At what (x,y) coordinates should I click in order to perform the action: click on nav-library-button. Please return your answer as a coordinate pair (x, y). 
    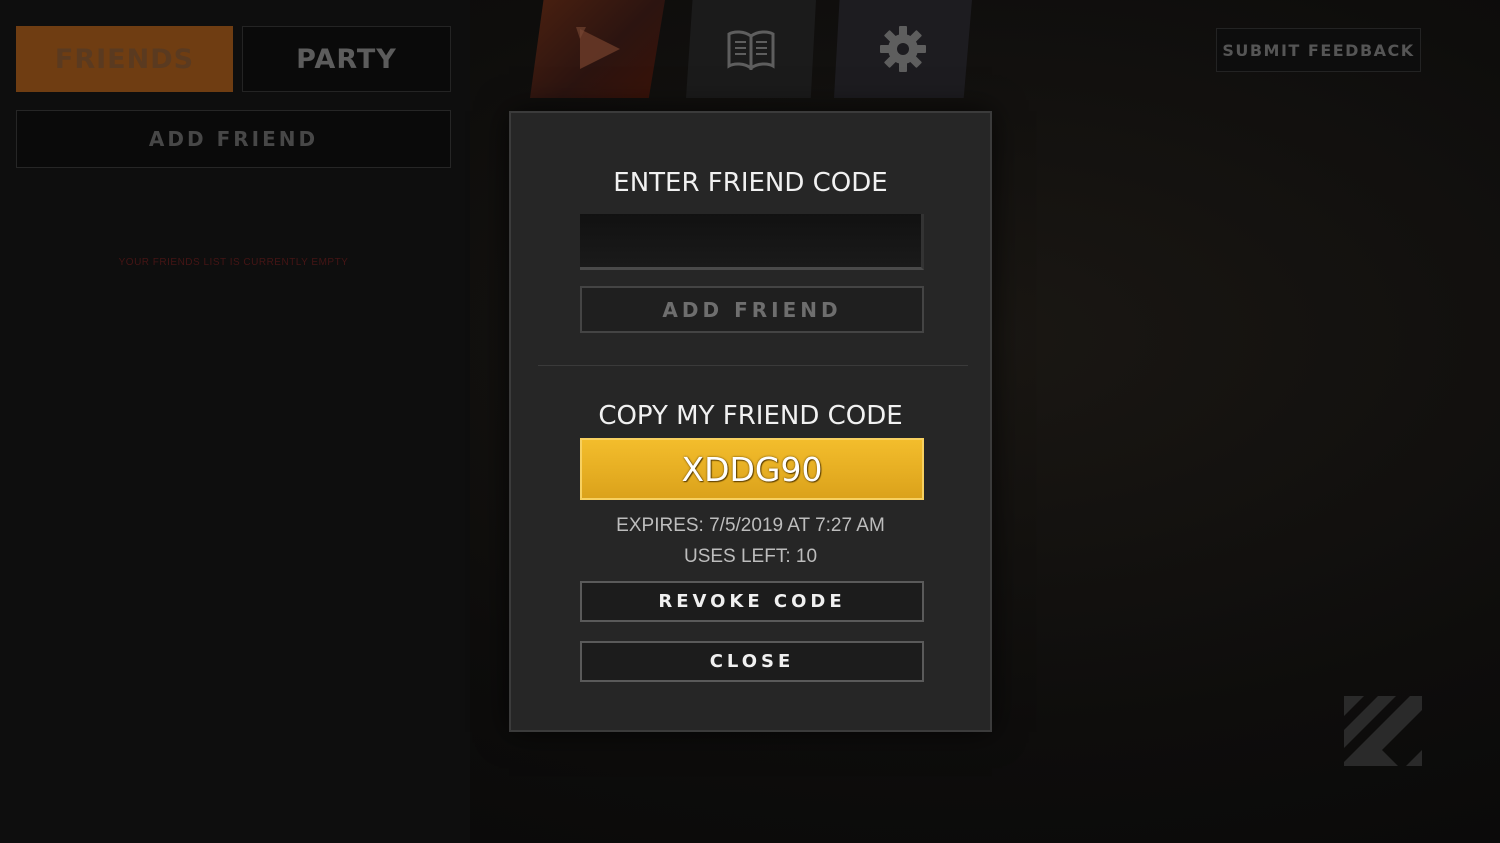
    Looking at the image, I should click on (751, 49).